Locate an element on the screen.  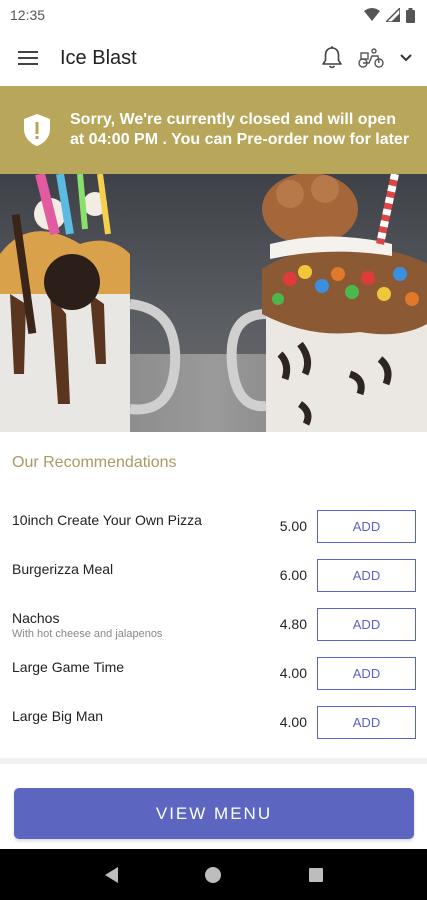
system-nav-bar is located at coordinates (213, 874).